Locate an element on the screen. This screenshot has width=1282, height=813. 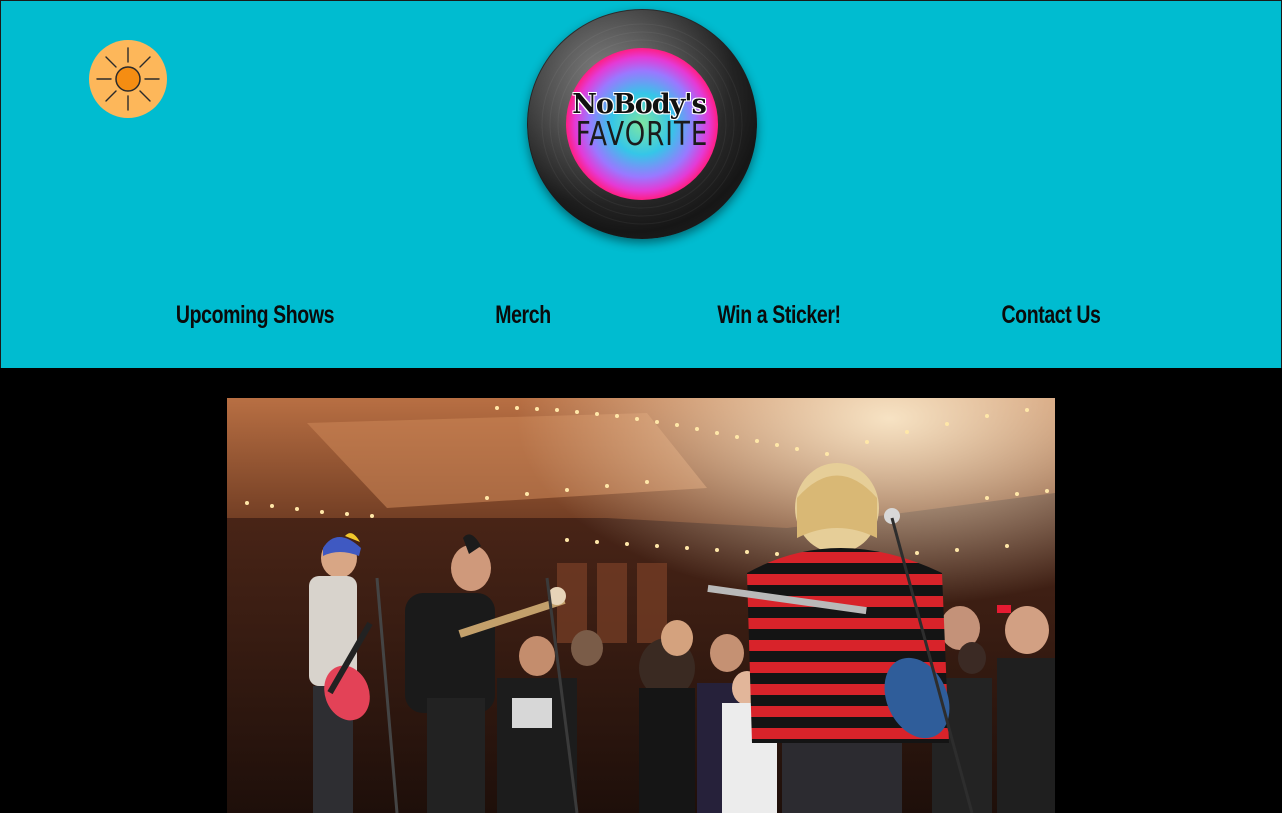
nav-merch: Merch is located at coordinates (522, 315).